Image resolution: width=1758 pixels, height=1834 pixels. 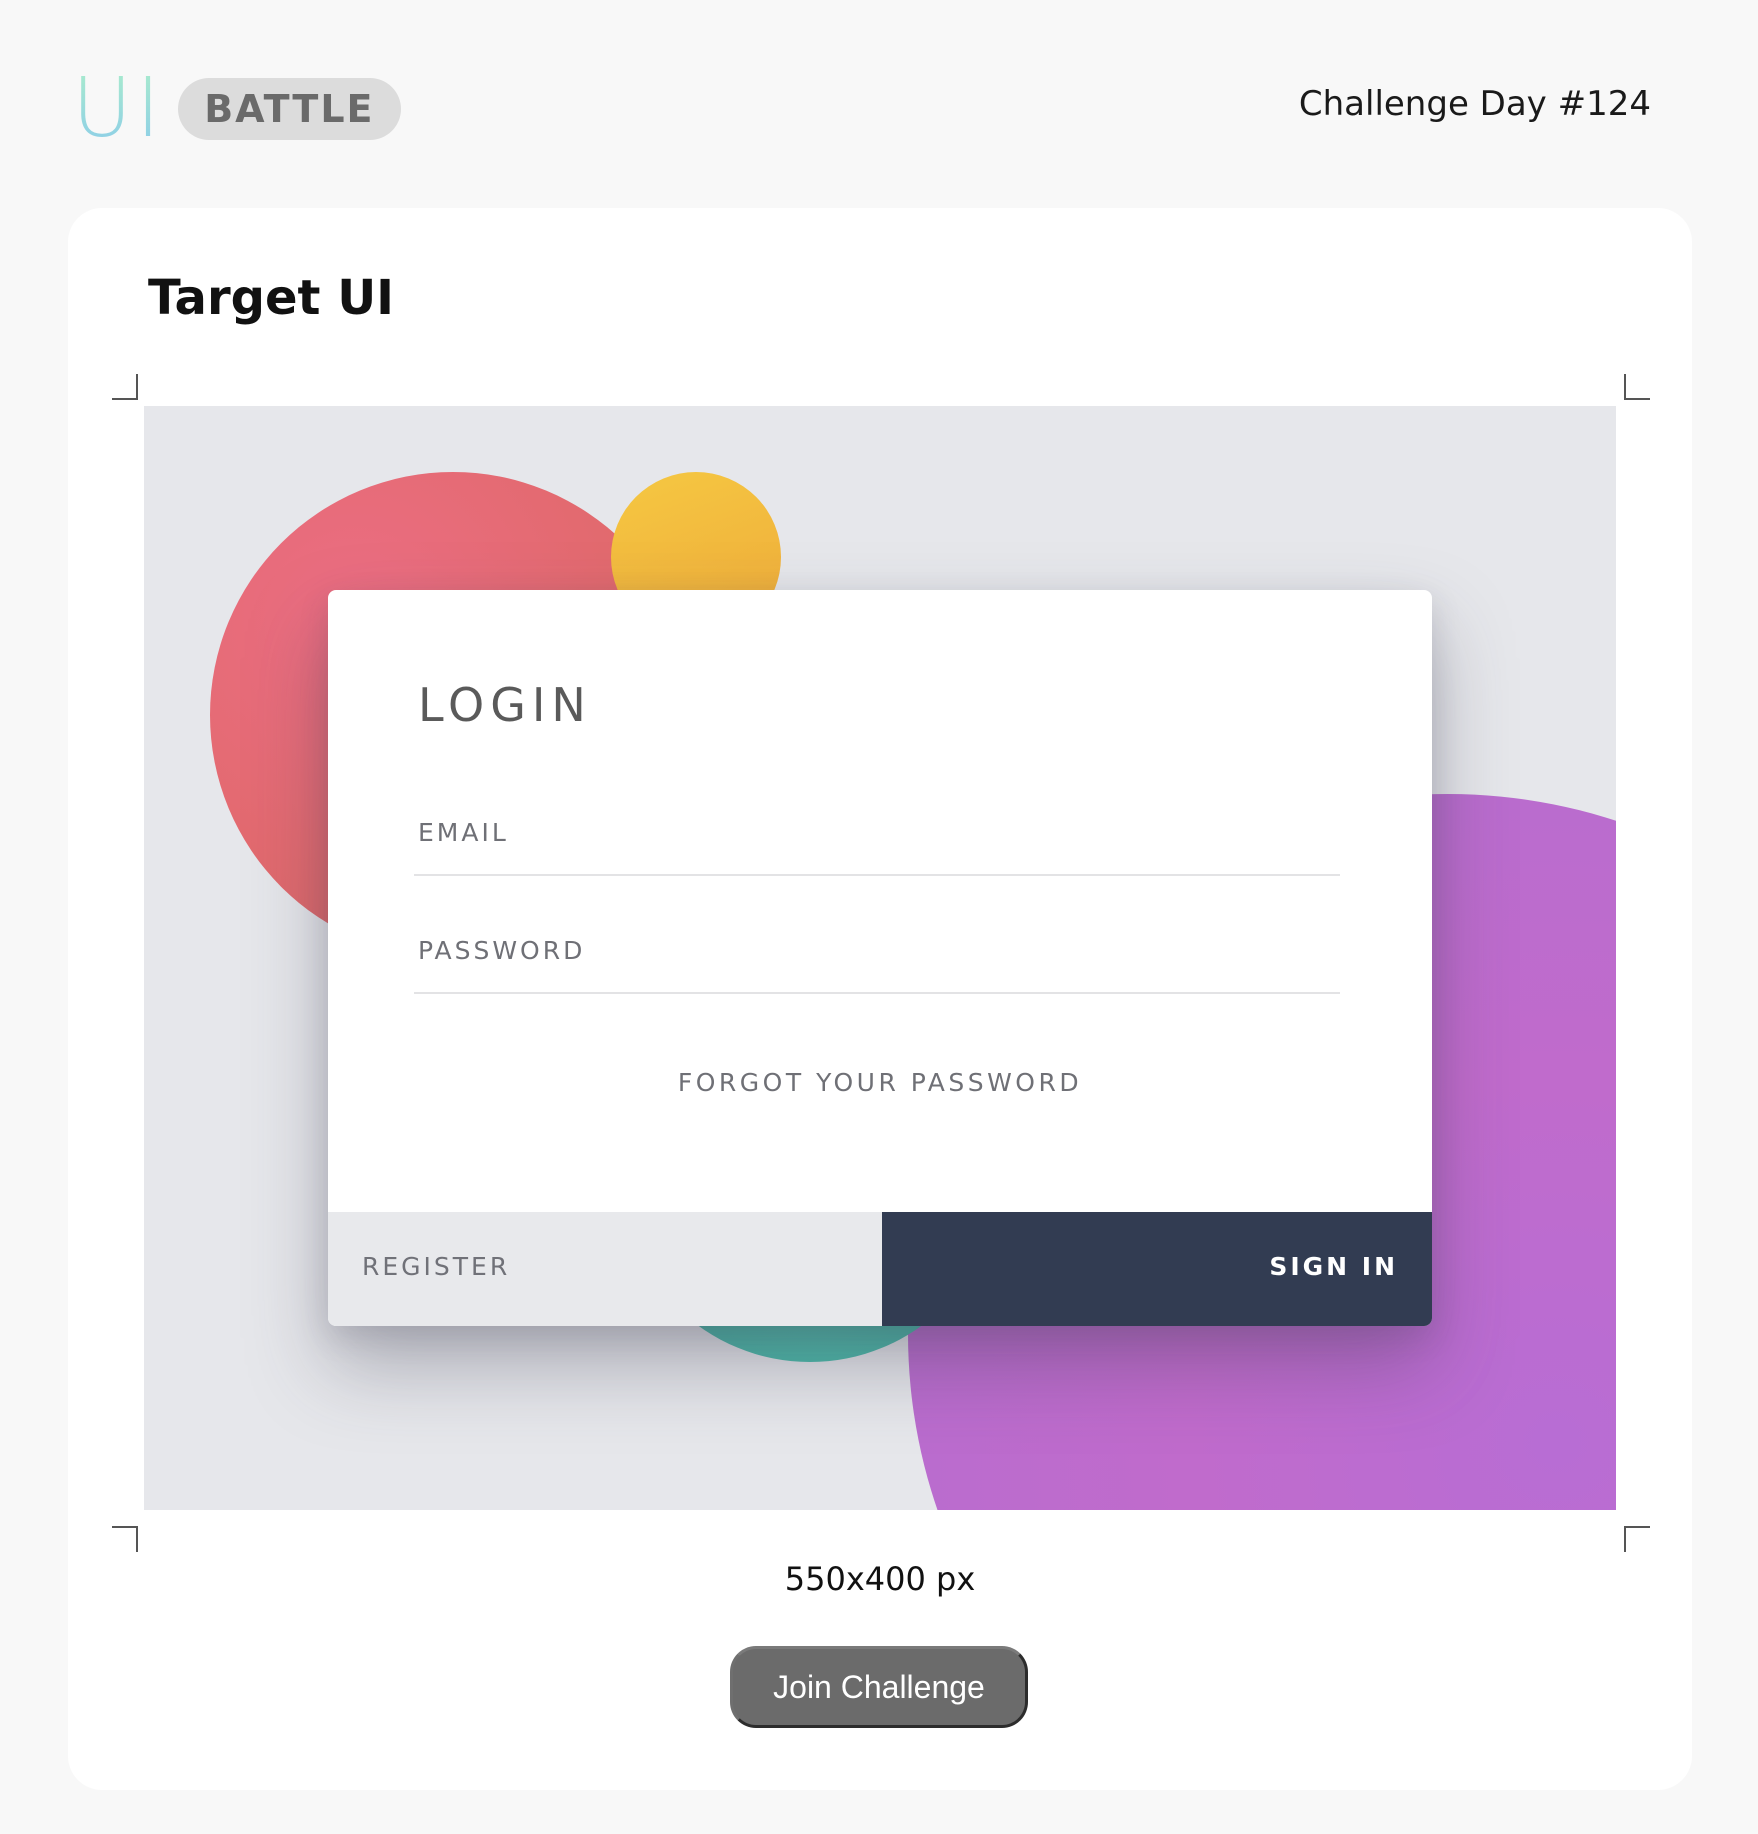 What do you see at coordinates (1637, 1539) in the screenshot?
I see `crop-corner-bottom-right` at bounding box center [1637, 1539].